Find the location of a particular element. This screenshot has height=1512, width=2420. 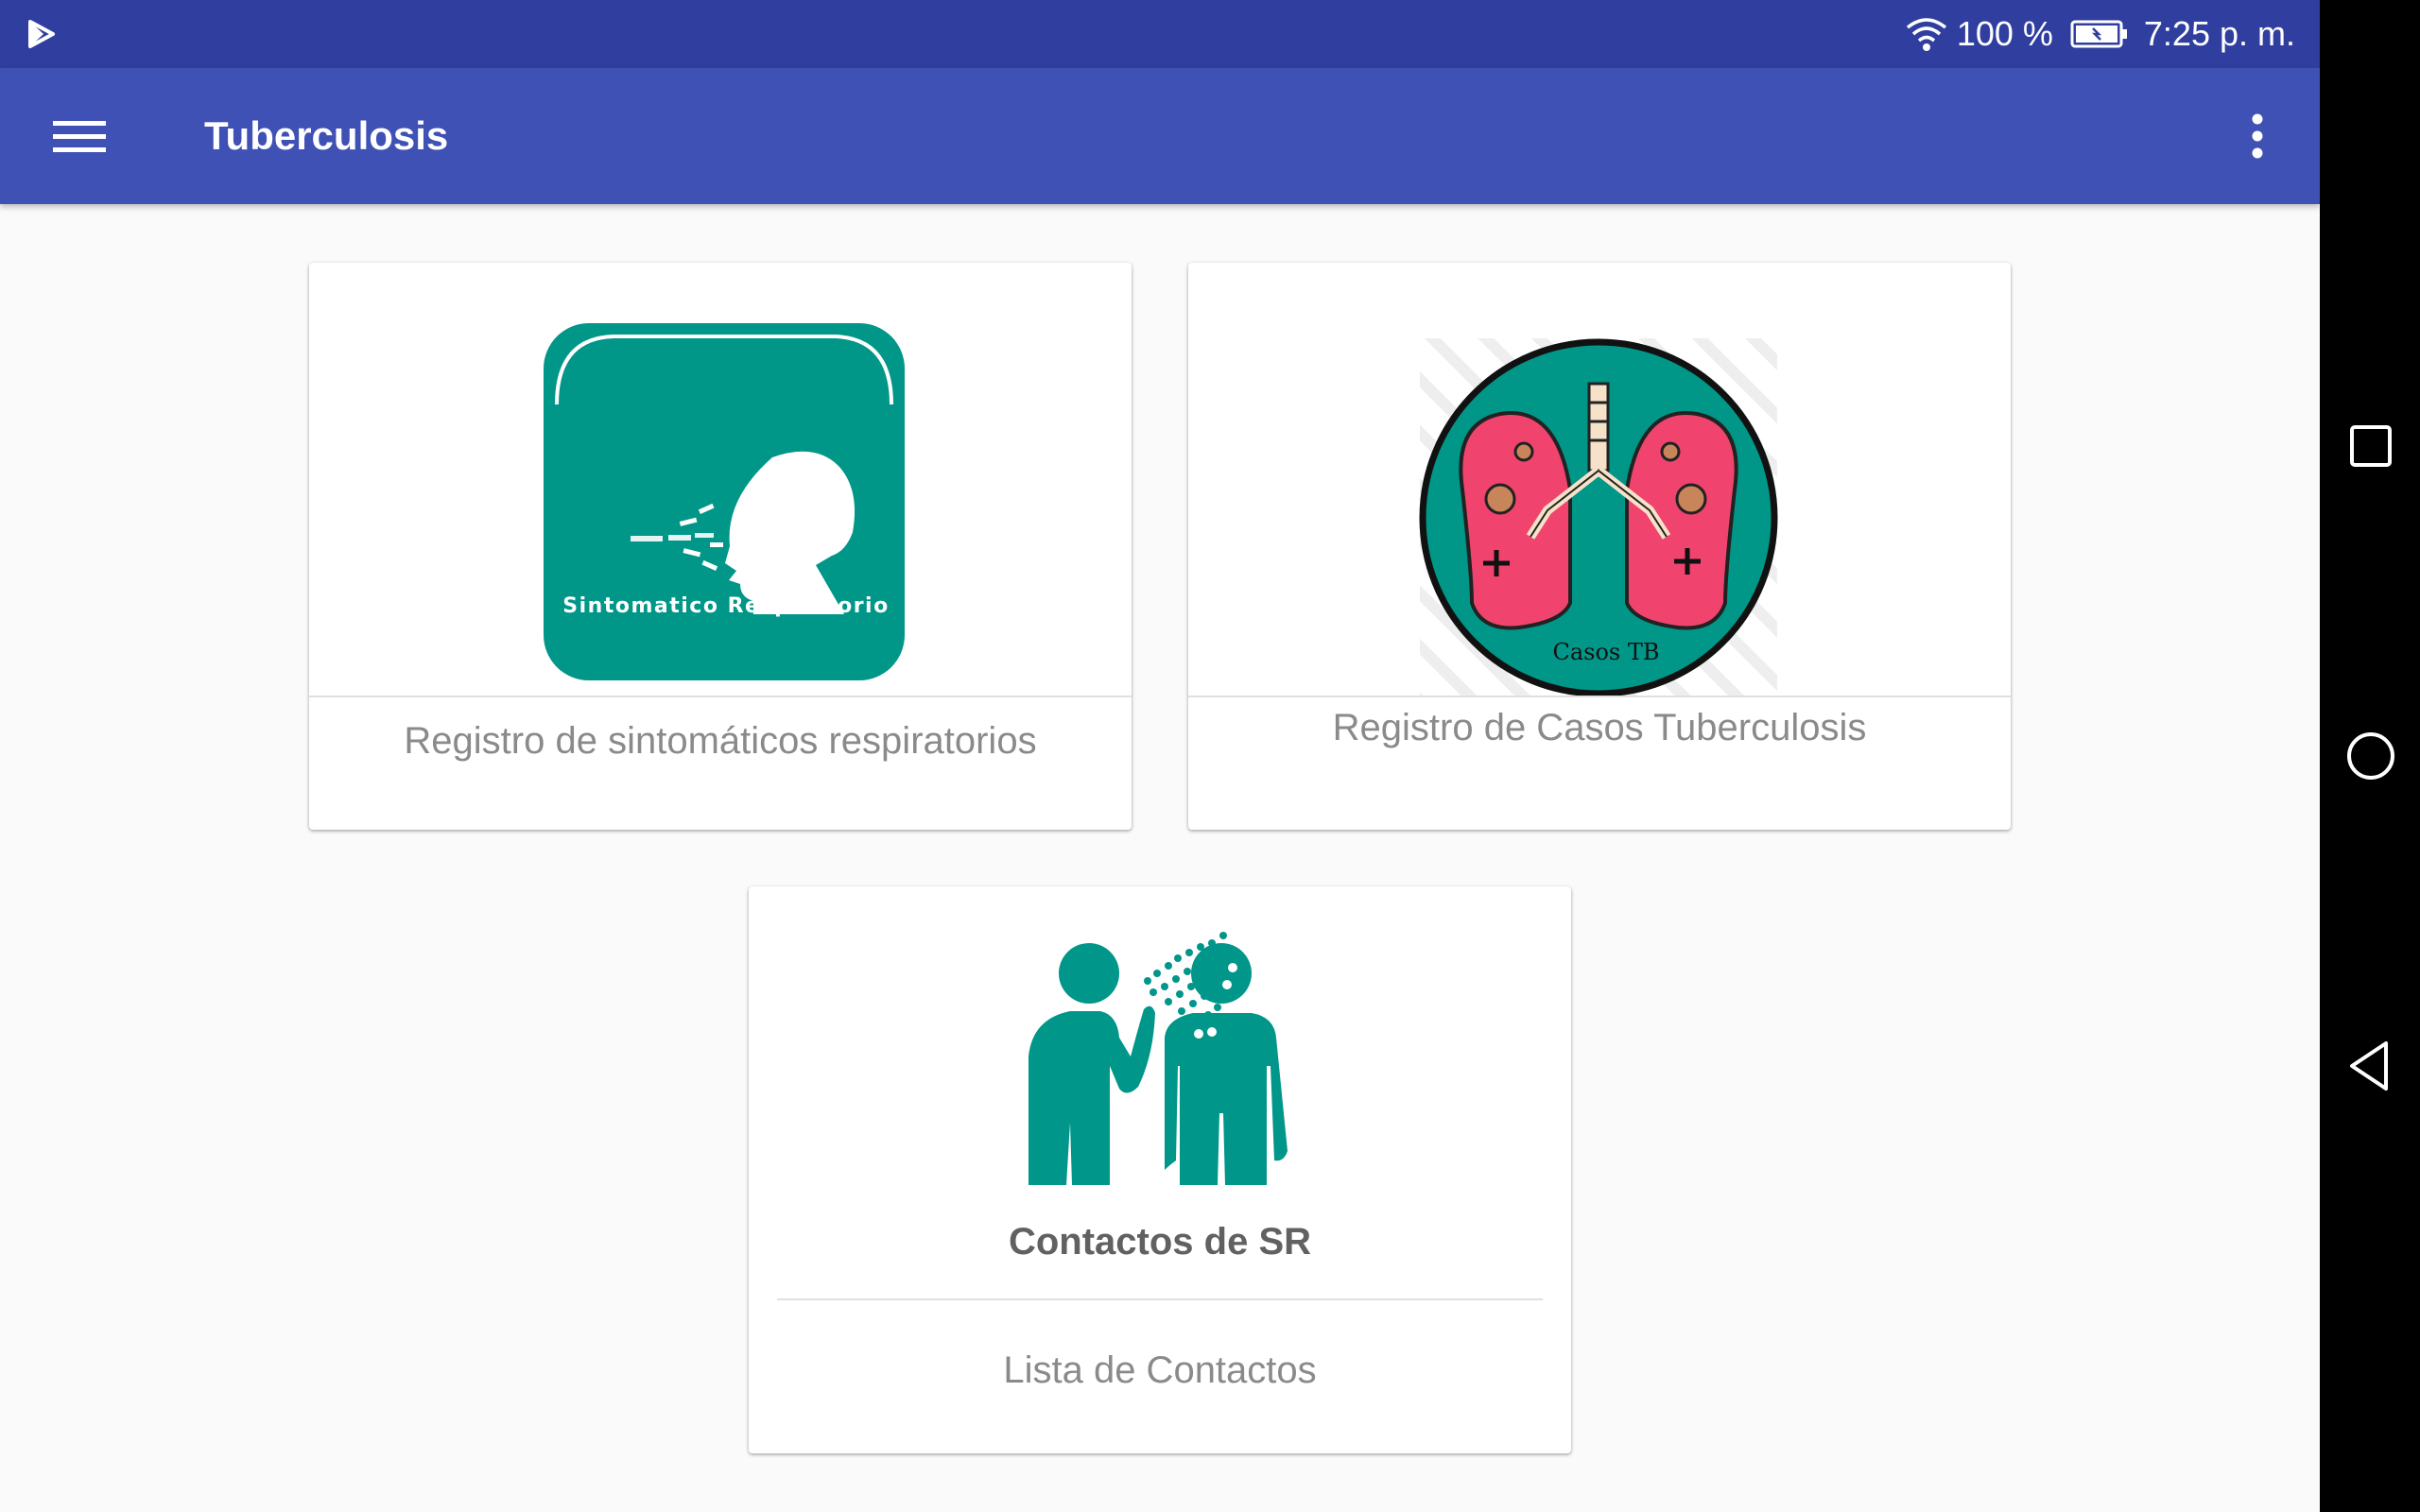

card-contactos-sr: Contactos de SR Lista de Contactos is located at coordinates (1160, 1169).